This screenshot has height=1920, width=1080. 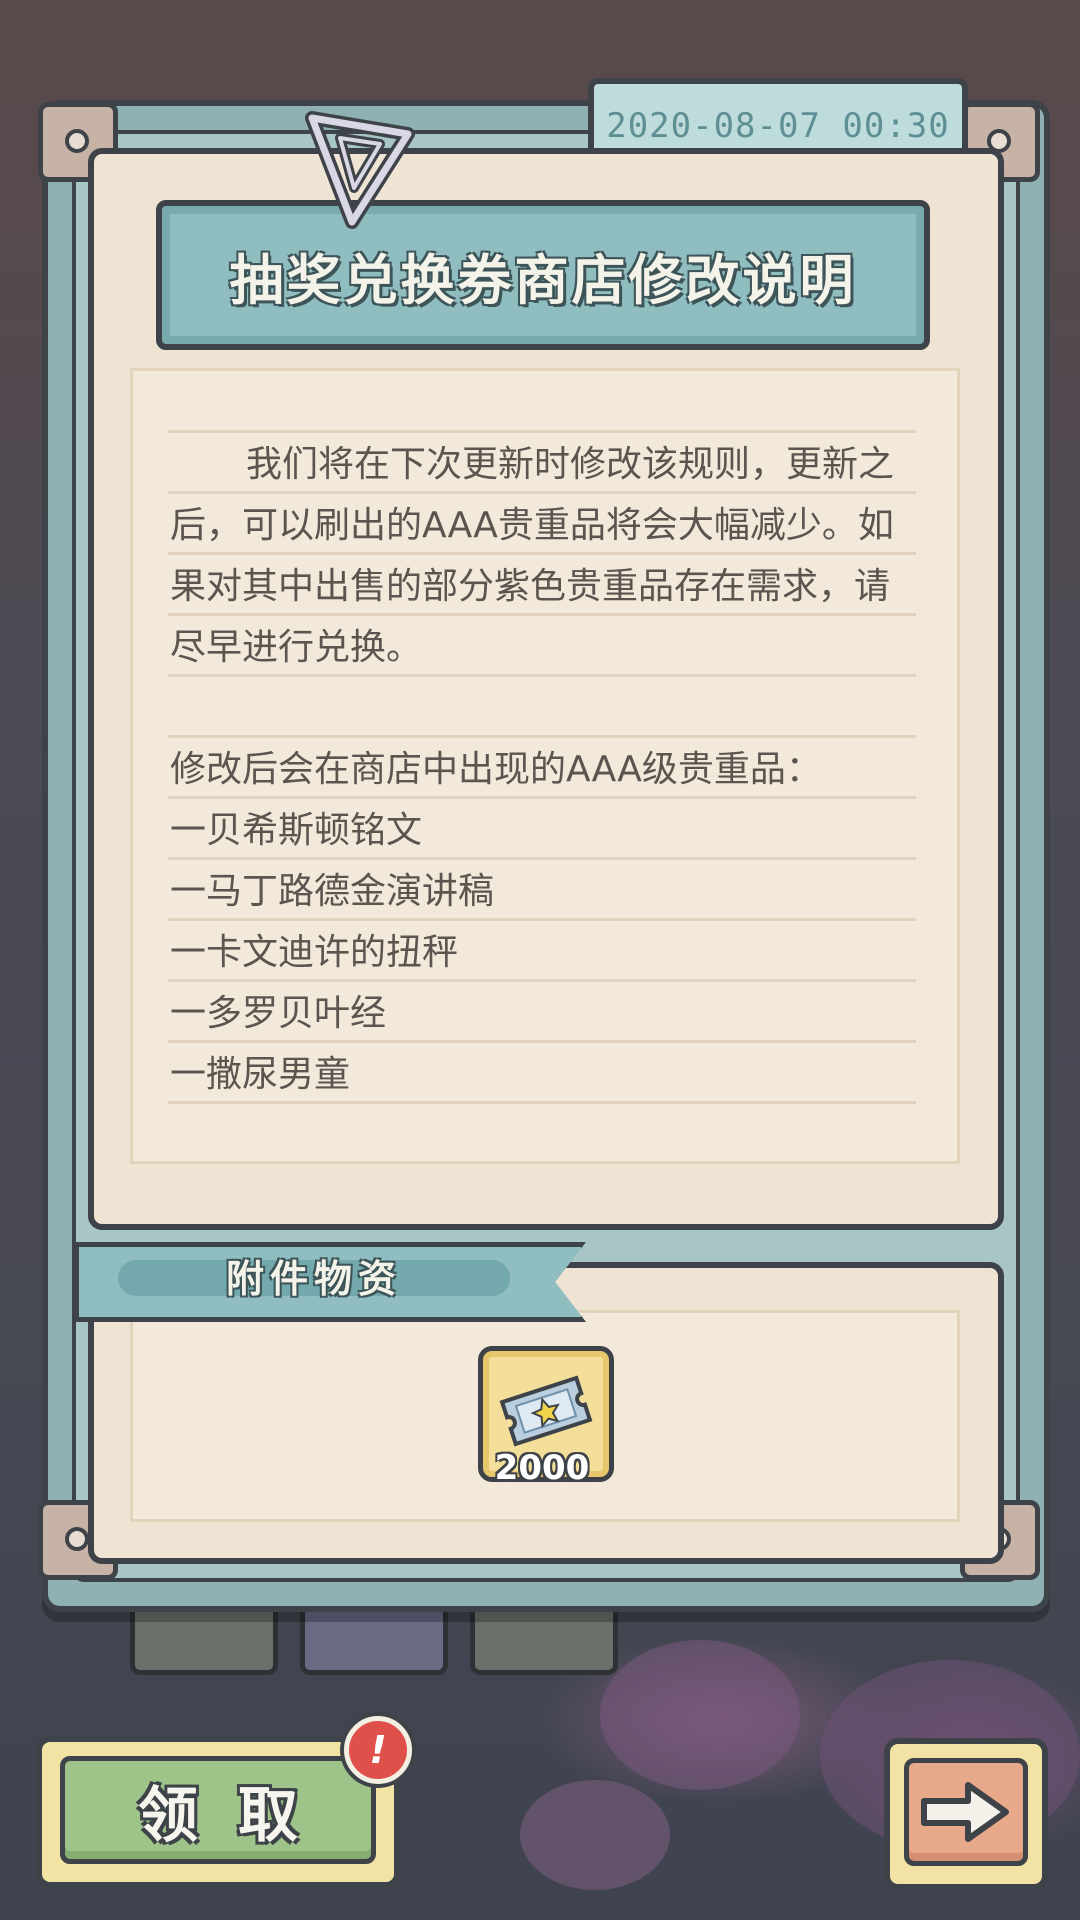 What do you see at coordinates (238, 1815) in the screenshot?
I see `claim-button-label: 领取` at bounding box center [238, 1815].